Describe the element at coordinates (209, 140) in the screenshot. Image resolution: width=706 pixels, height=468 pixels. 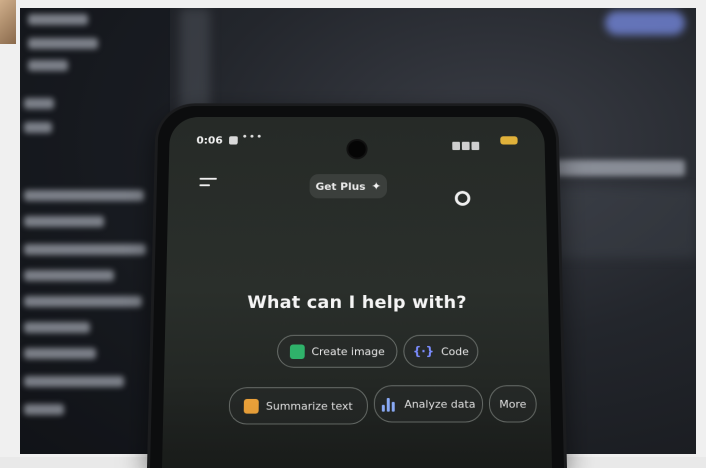
I see `status-time: 0:06` at that location.